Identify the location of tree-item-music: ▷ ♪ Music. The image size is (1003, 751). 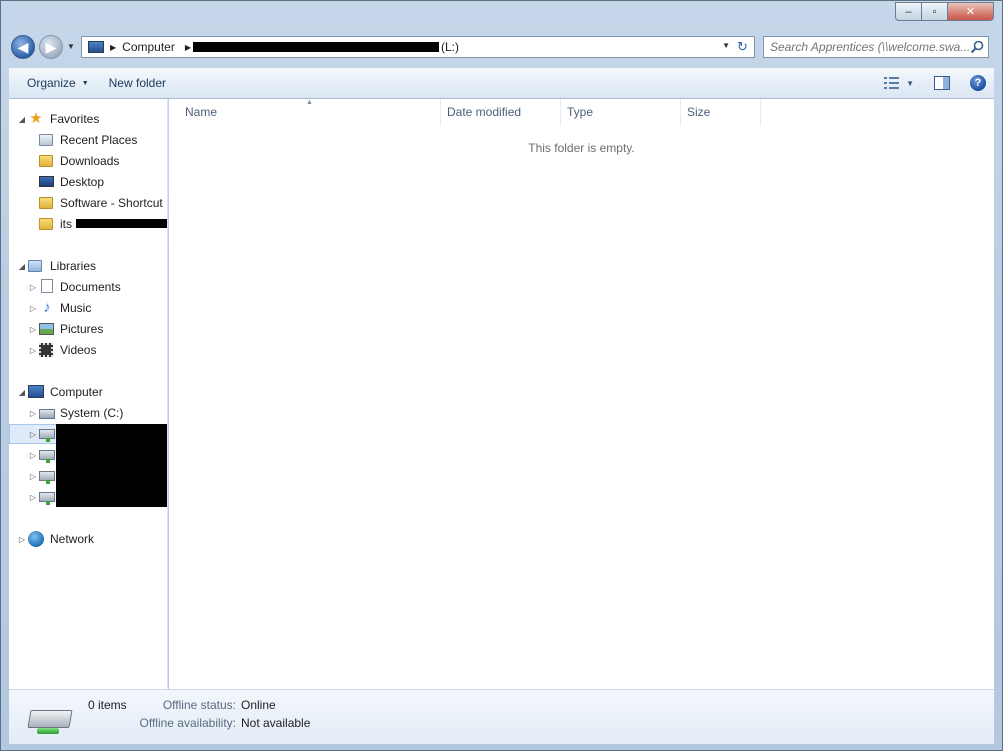
(88, 308).